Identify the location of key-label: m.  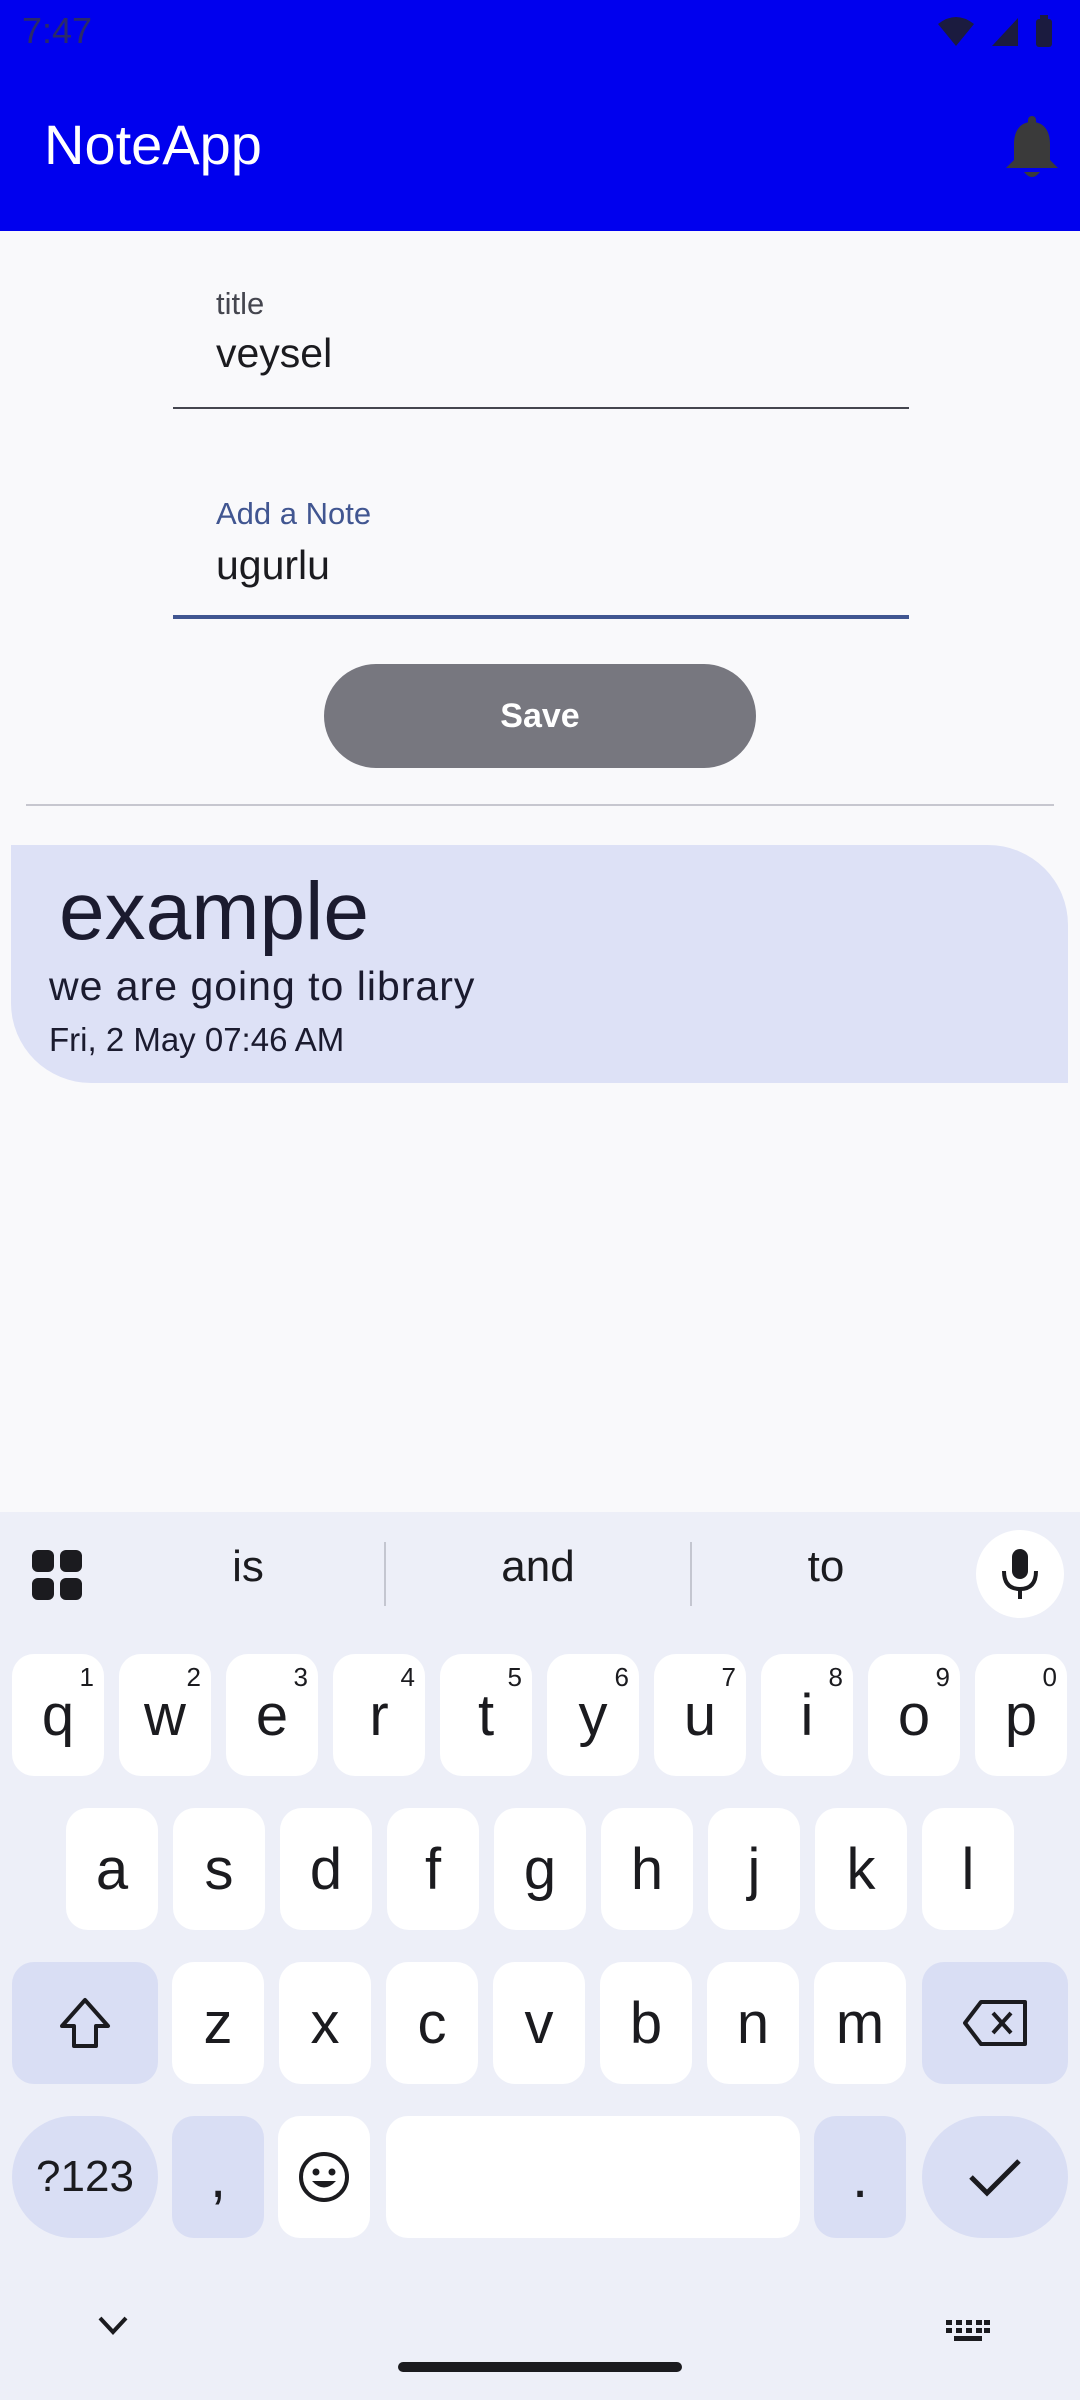
(860, 2023).